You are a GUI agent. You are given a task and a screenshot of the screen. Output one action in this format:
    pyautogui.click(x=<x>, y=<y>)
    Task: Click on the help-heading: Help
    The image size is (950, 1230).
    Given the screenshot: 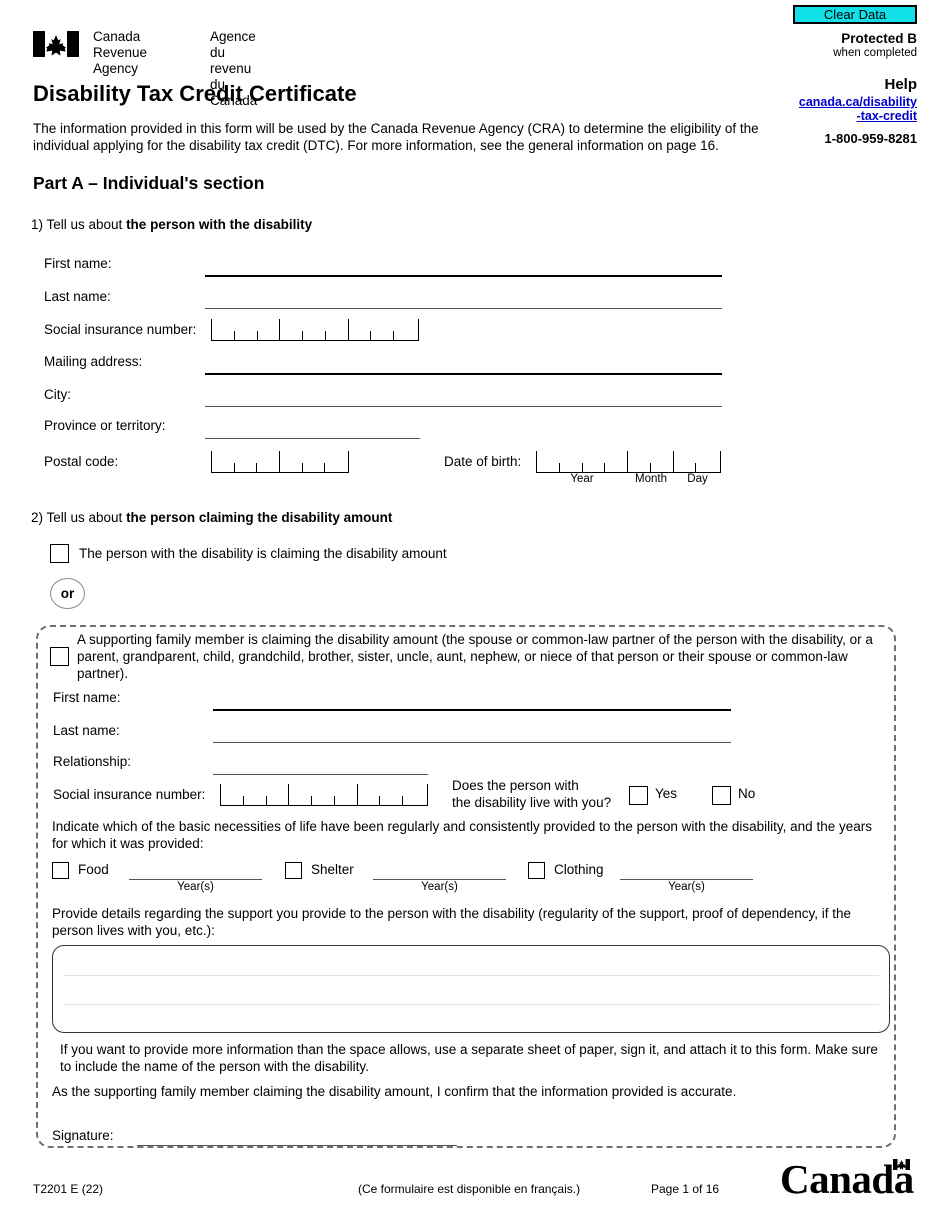 What is the action you would take?
    pyautogui.click(x=900, y=84)
    